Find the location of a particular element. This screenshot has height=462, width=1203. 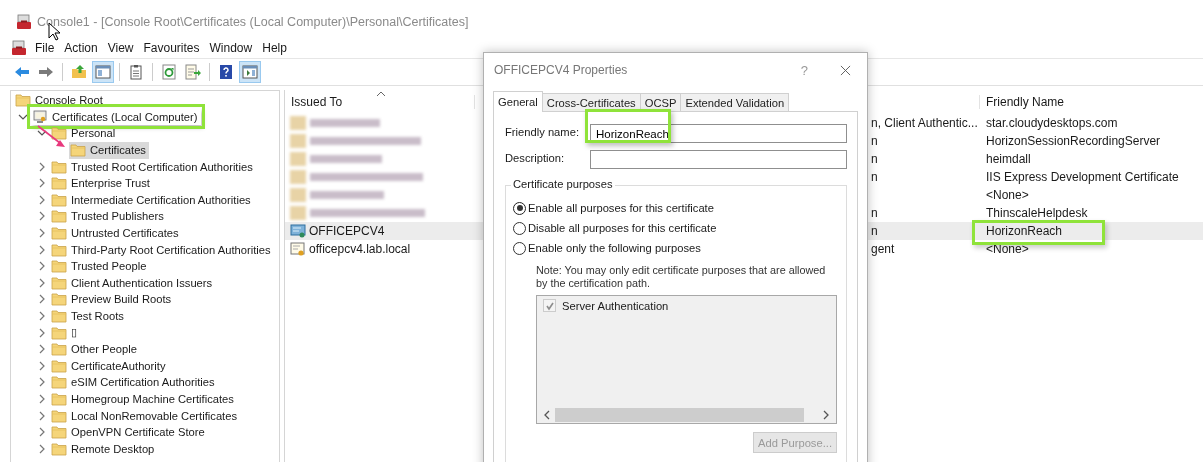

tree-item: Console Root is located at coordinates (60, 100).